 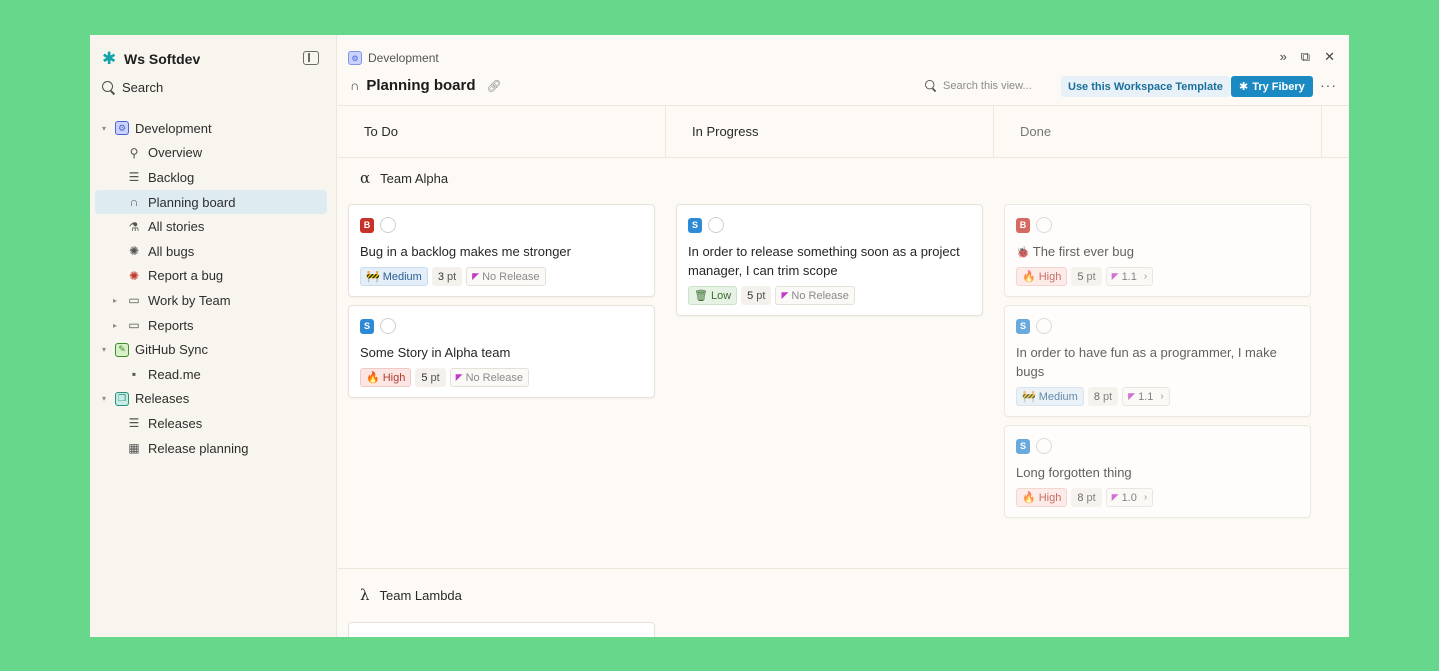 What do you see at coordinates (1283, 57) in the screenshot?
I see `expand-icon: »` at bounding box center [1283, 57].